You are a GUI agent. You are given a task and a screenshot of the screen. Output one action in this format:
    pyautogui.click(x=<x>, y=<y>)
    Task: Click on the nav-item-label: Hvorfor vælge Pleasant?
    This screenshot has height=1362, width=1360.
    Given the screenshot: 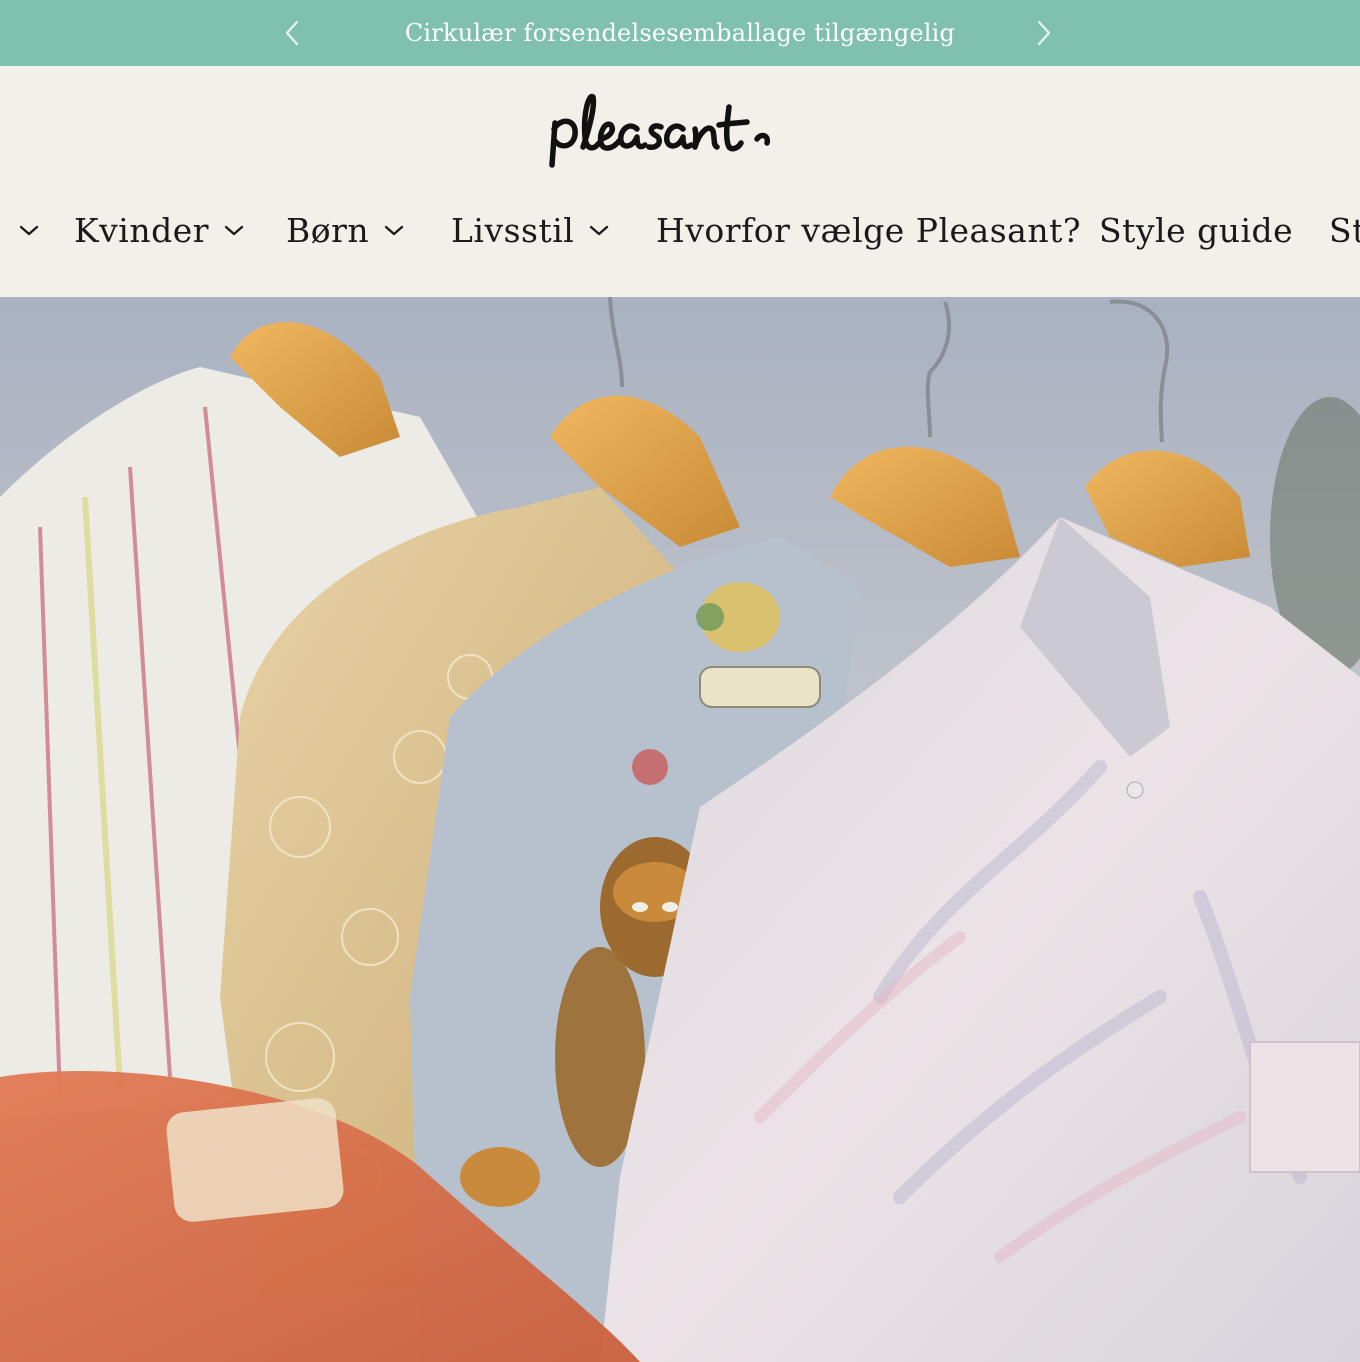 What is the action you would take?
    pyautogui.click(x=869, y=230)
    